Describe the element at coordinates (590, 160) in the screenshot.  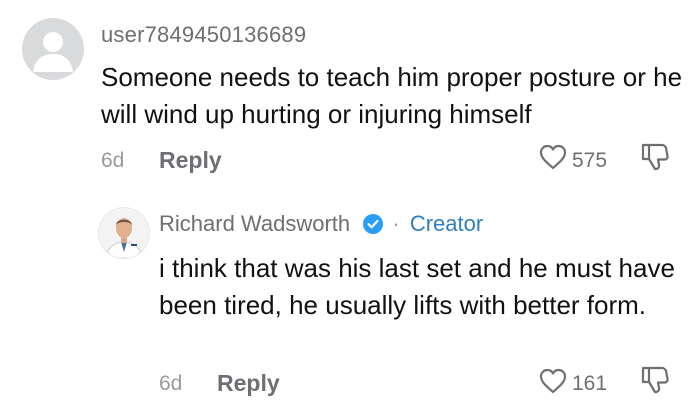
I see `like-count: 575` at that location.